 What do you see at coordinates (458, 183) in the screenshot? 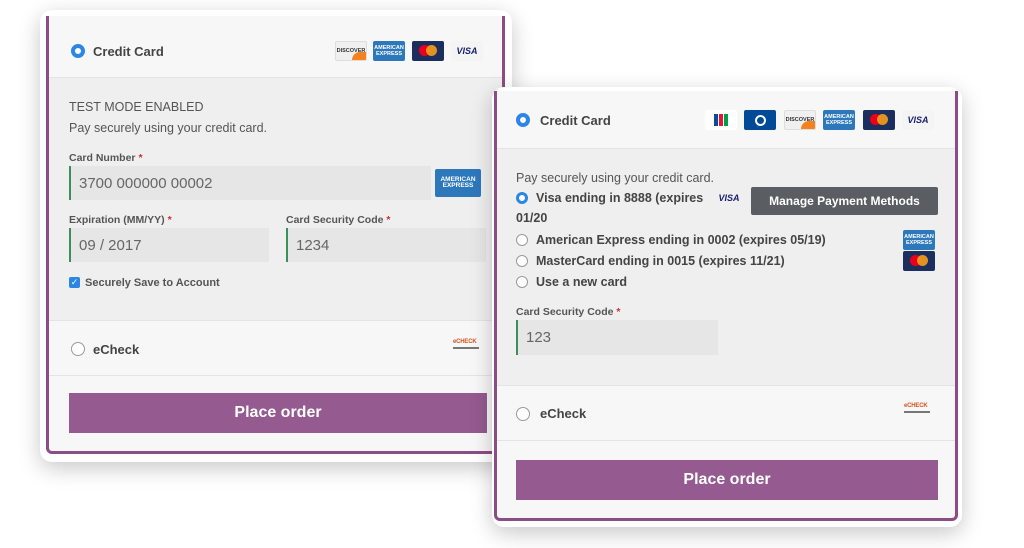
I see `detected-amex-icon: AMERICAN EXPRESS` at bounding box center [458, 183].